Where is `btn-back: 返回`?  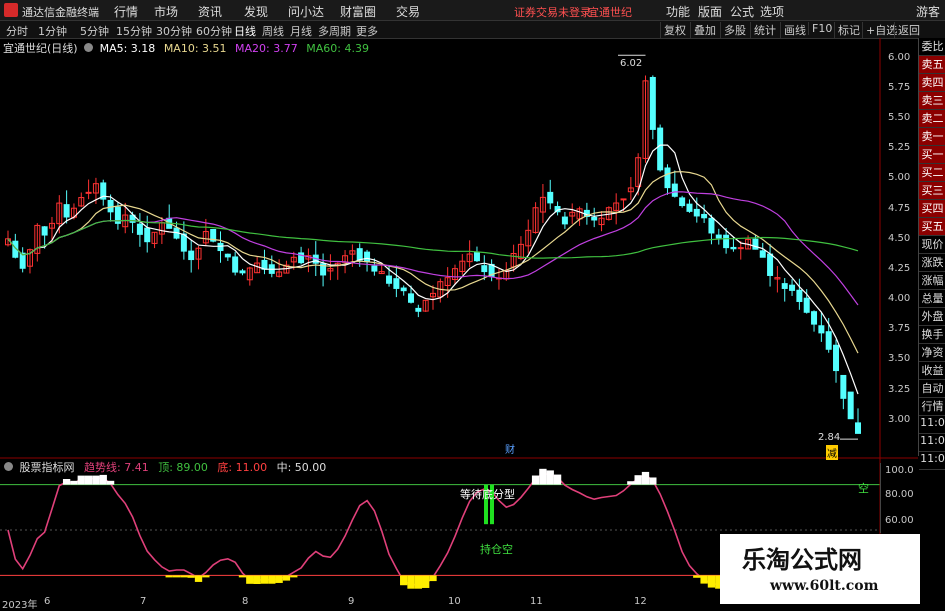 btn-back: 返回 is located at coordinates (908, 30).